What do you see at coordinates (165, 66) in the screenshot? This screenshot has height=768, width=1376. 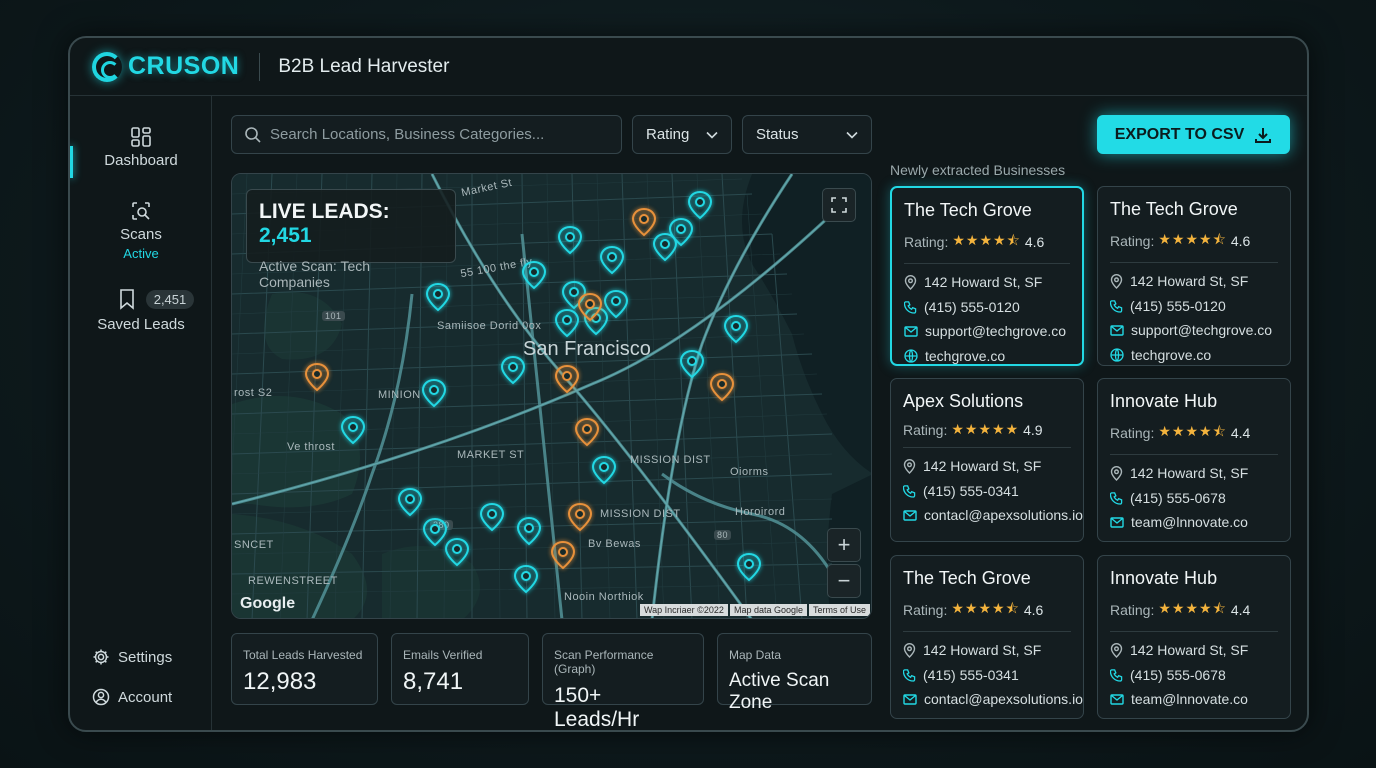 I see `brand-logo: CRUSON` at bounding box center [165, 66].